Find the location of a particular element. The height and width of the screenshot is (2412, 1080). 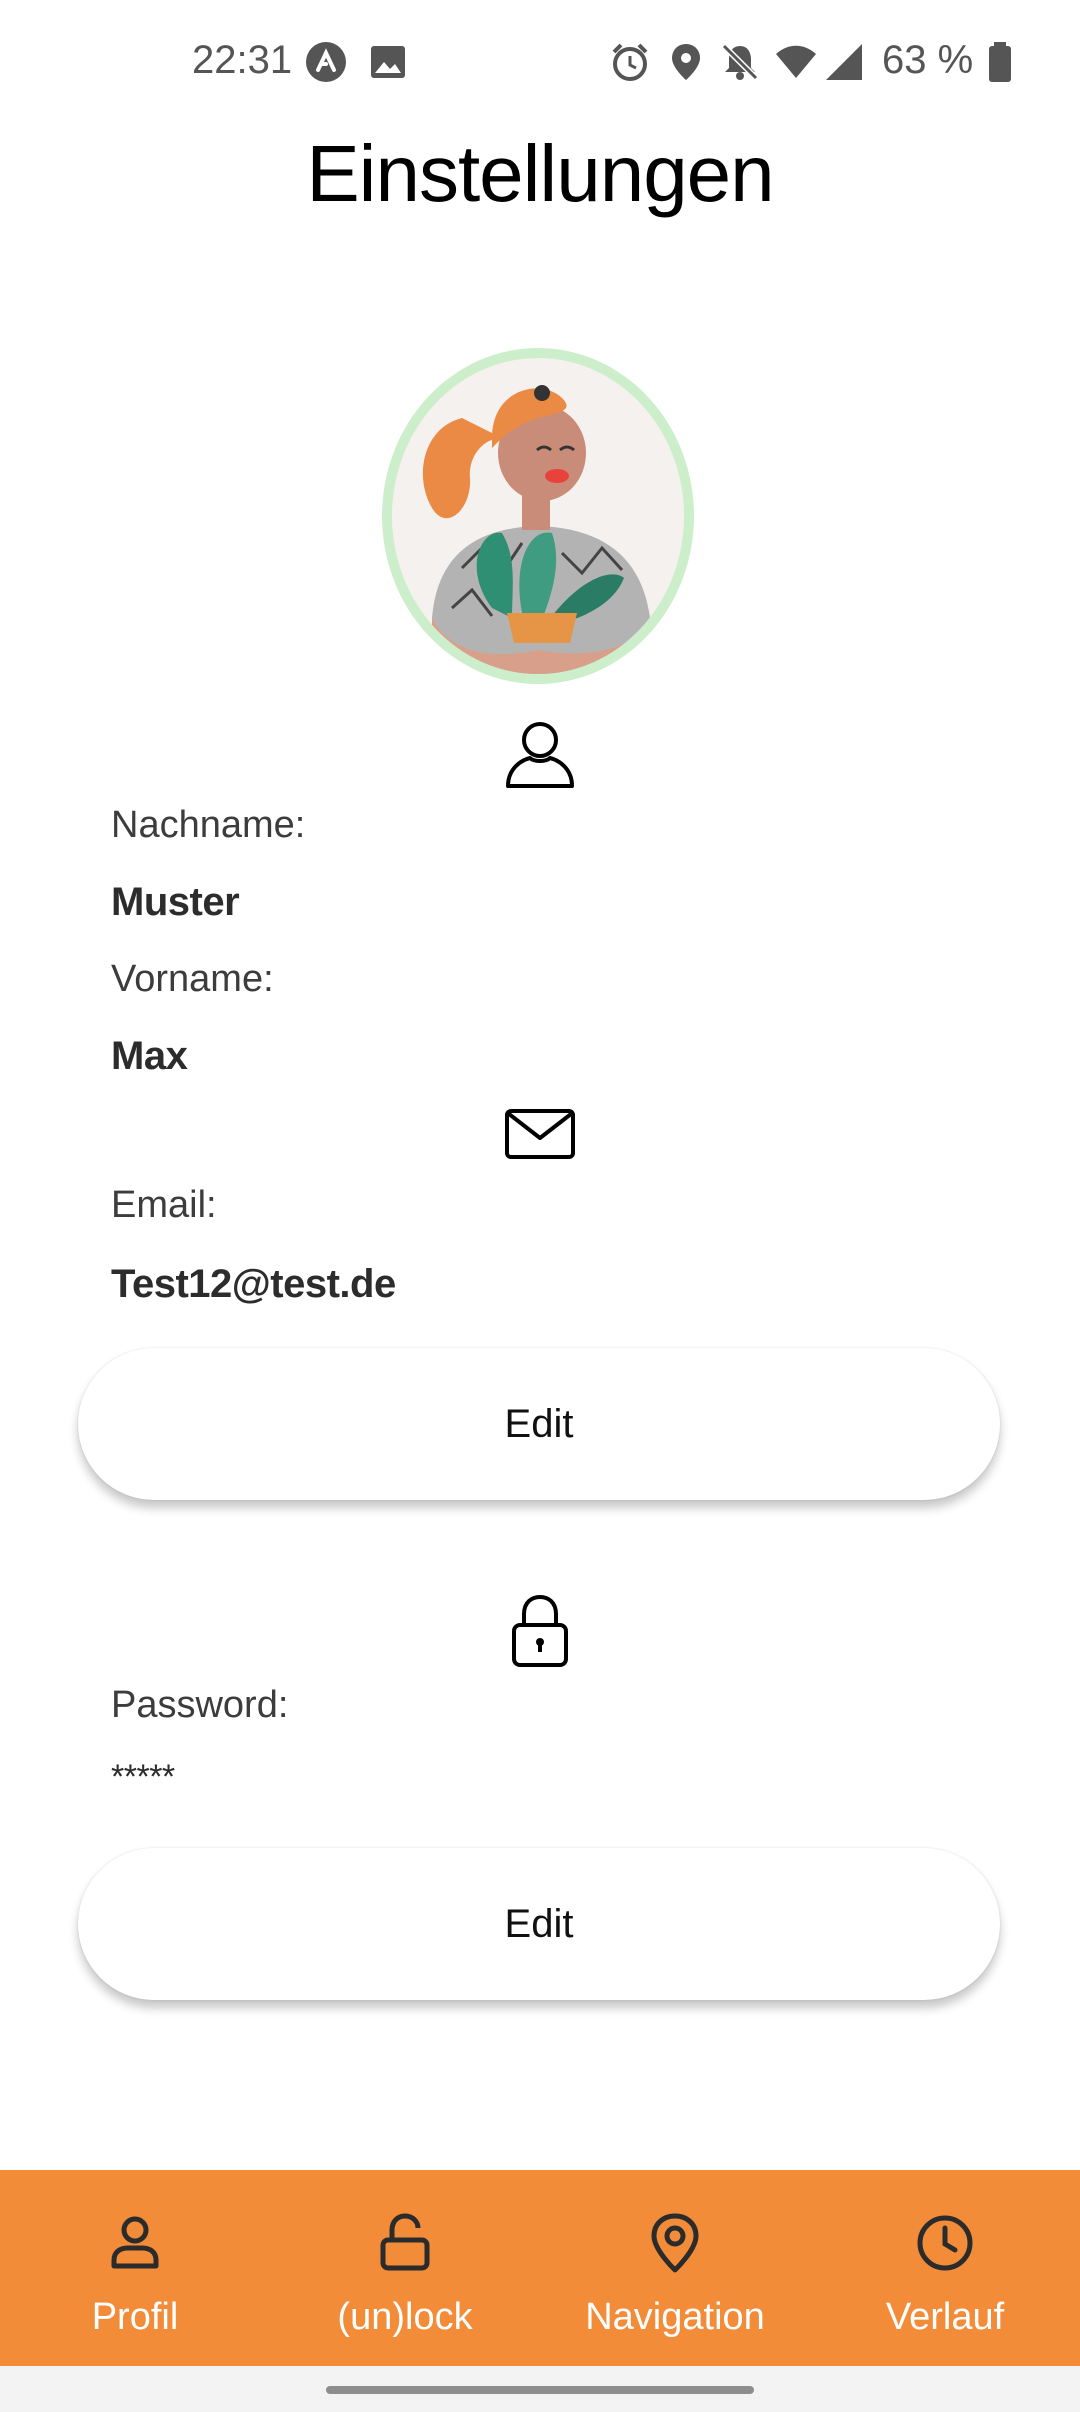

nav-item-navigation: Navigation is located at coordinates (675, 2268).